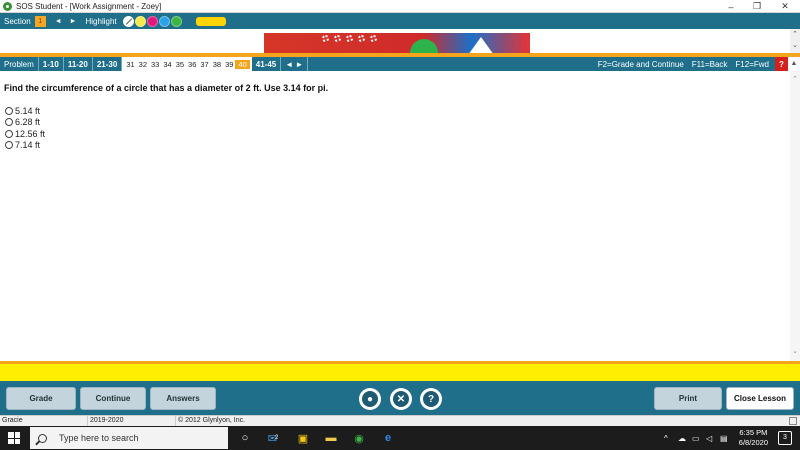  What do you see at coordinates (795, 79) in the screenshot?
I see `chevron-up-icon: ⌃` at bounding box center [795, 79].